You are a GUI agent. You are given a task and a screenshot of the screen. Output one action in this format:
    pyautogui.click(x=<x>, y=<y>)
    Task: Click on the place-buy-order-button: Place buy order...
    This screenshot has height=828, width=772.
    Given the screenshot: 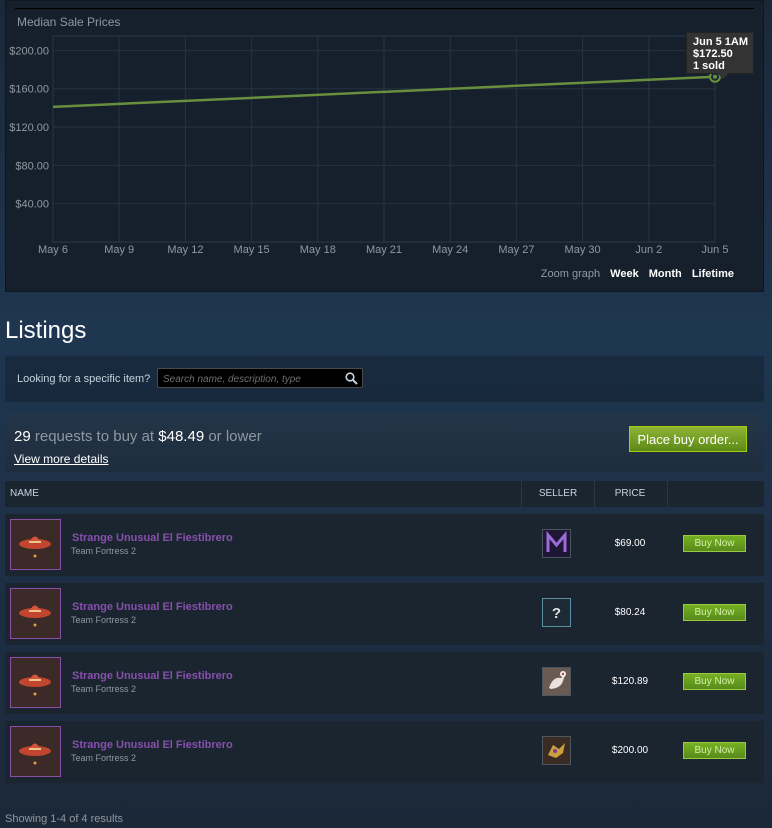 What is the action you would take?
    pyautogui.click(x=688, y=439)
    